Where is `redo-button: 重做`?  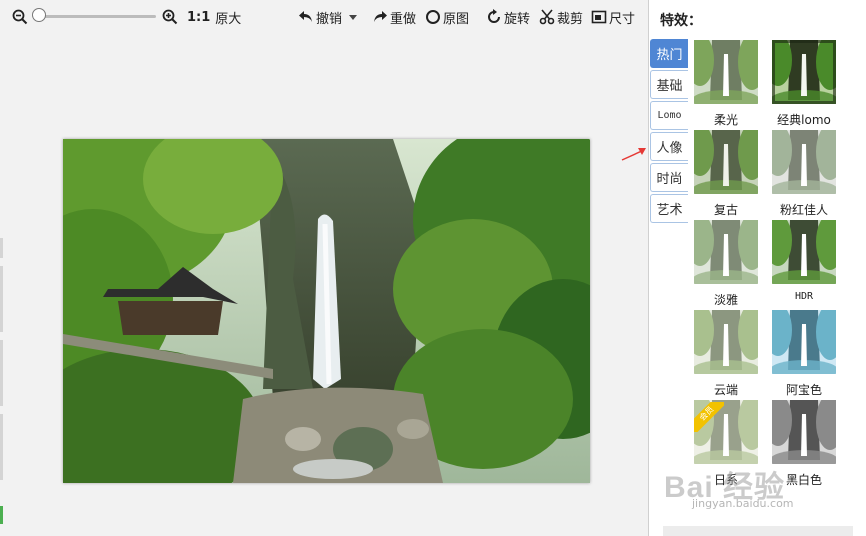
redo-button: 重做 is located at coordinates (394, 17).